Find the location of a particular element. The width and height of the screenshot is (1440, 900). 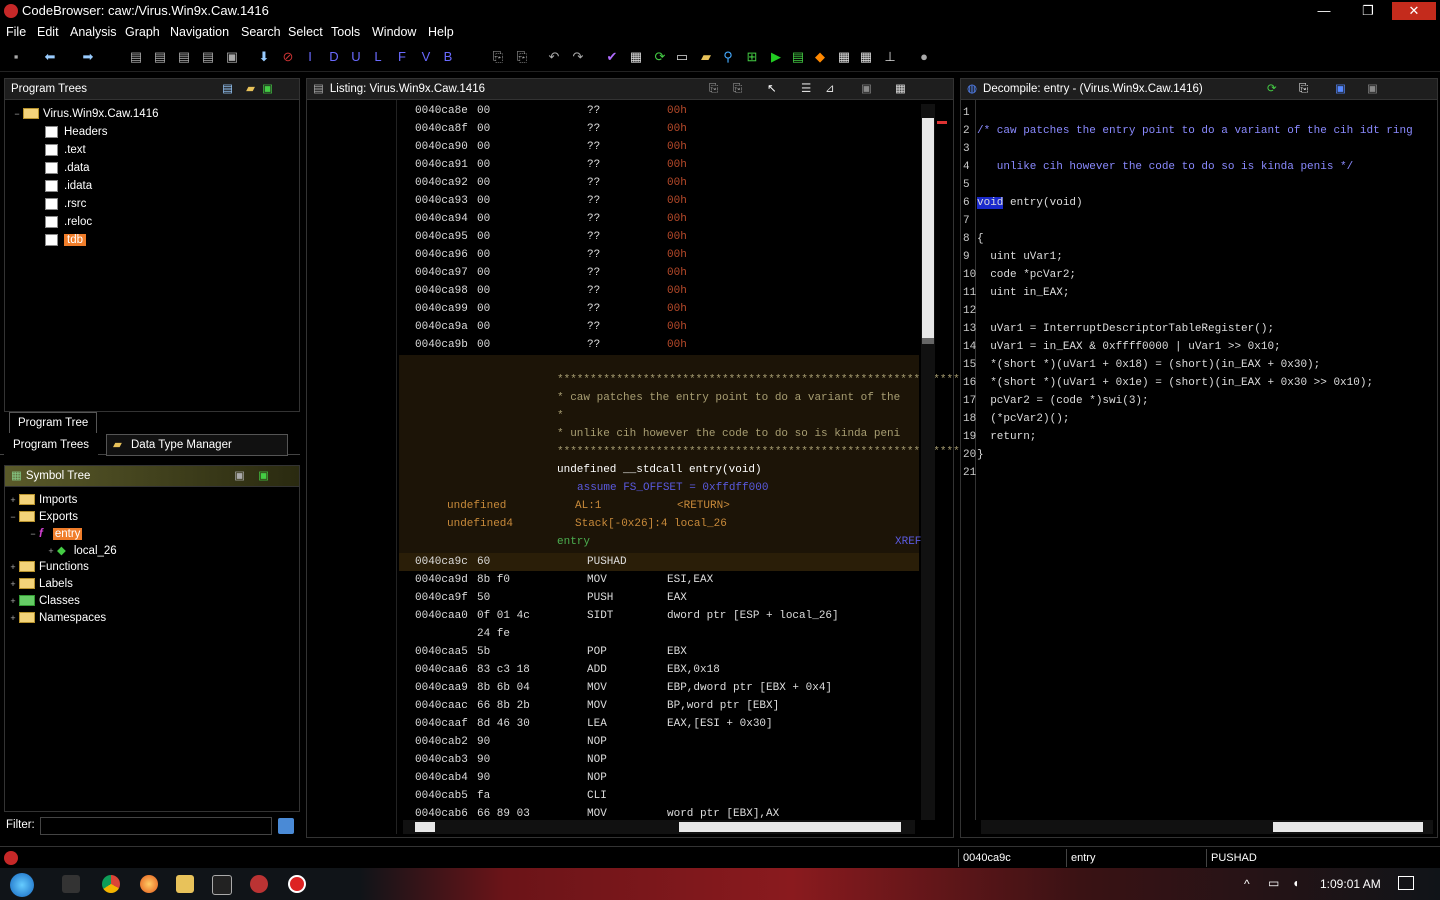

xref-label: XREF is located at coordinates (908, 542).